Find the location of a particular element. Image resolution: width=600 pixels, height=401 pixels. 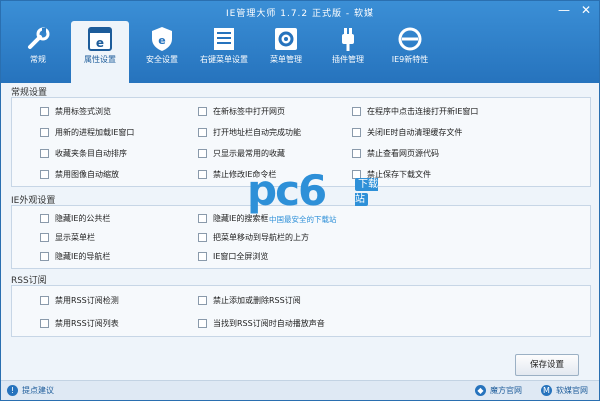

mofang-site-link: ◆ 魔方官网 is located at coordinates (498, 390).